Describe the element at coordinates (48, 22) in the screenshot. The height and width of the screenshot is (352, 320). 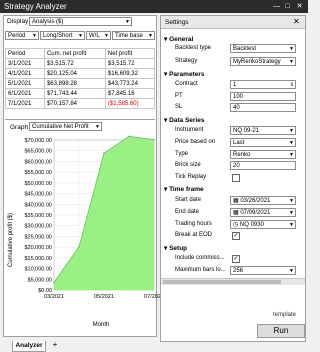
I see `display-value: Analysis ($)` at that location.